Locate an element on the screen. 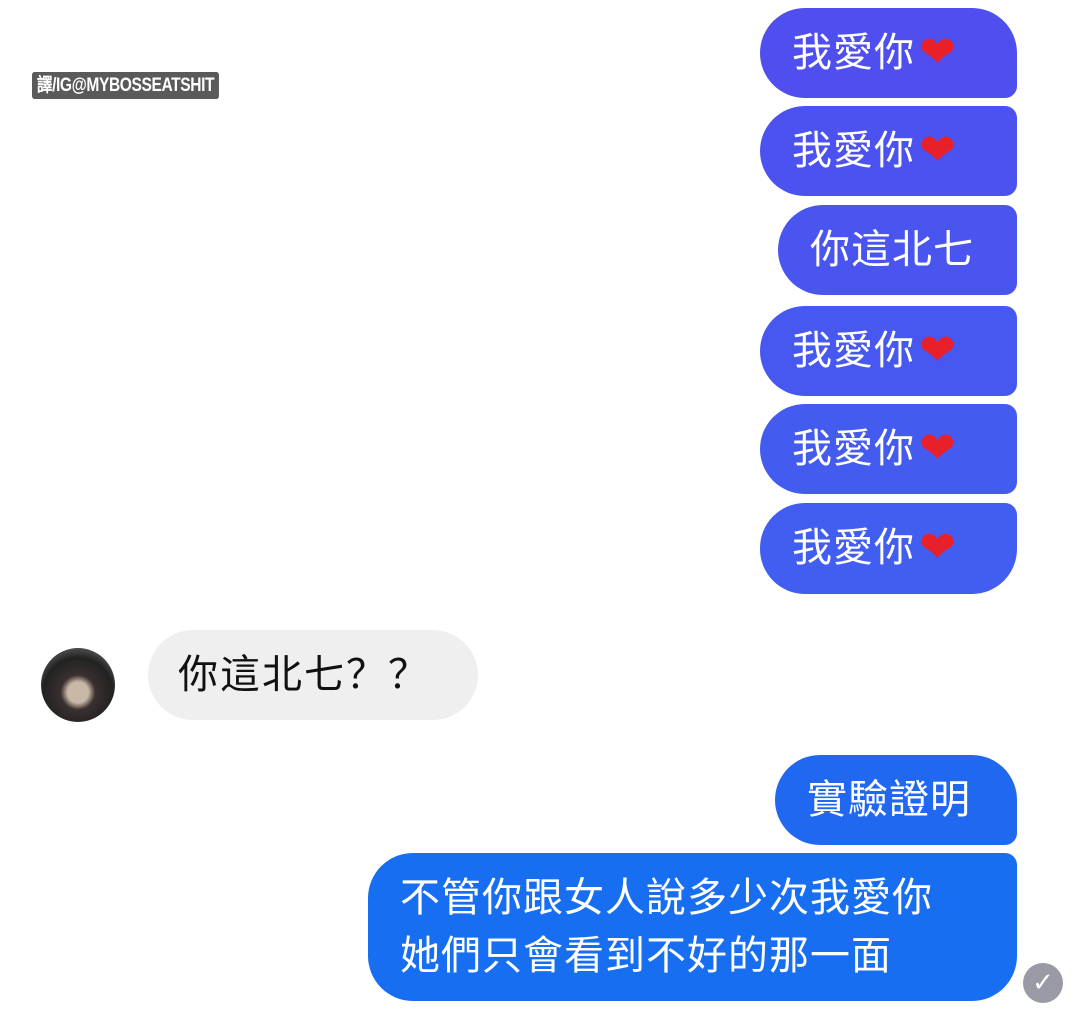  received-message: 你這北七？？ is located at coordinates (313, 675).